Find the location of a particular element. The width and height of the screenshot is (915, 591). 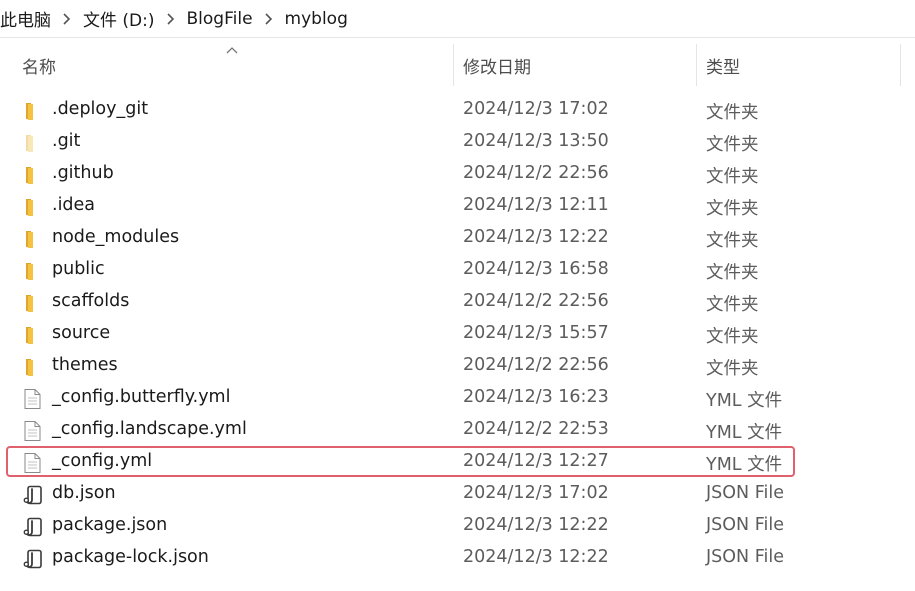

file-row: scaffolds 2024/12/2 22:56 文件夹 is located at coordinates (457, 303).